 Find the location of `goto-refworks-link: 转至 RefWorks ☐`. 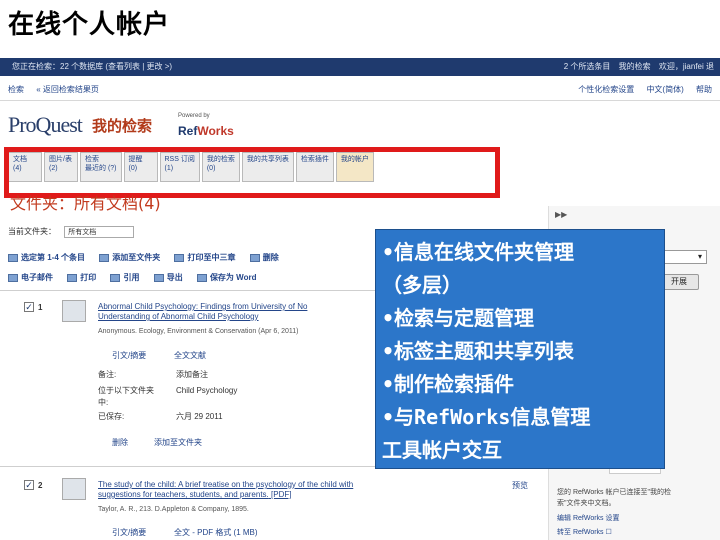

goto-refworks-link: 转至 RefWorks ☐ is located at coordinates (637, 533).